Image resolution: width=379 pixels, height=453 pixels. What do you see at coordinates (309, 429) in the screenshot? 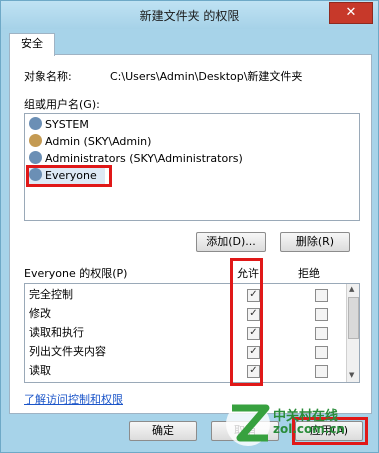
I see `watermark-sub: zol.com.cn` at bounding box center [309, 429].